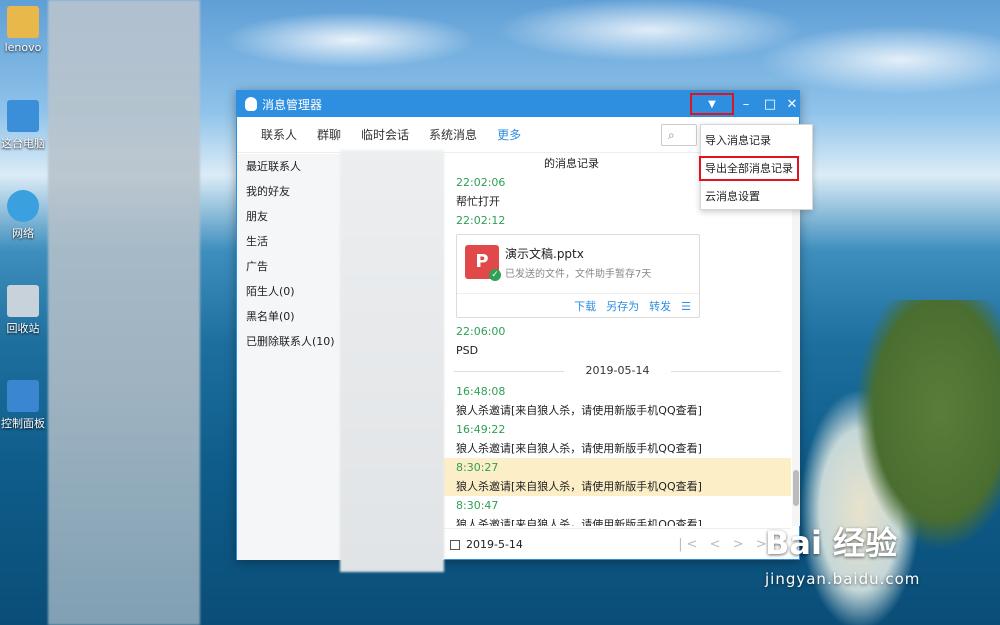 This screenshot has height=625, width=1000. I want to click on message-timestamp: 8:30:27, so click(477, 467).